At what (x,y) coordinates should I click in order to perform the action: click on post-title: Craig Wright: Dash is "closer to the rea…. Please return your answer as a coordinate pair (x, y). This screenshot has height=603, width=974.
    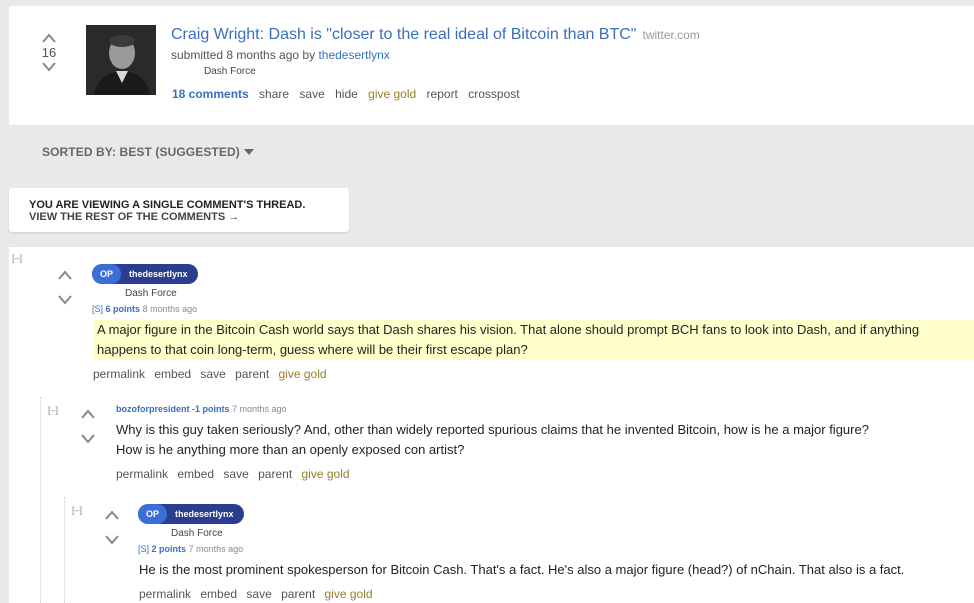
    Looking at the image, I should click on (435, 35).